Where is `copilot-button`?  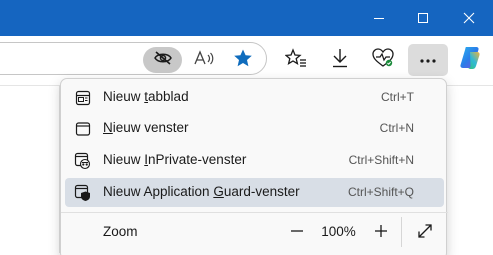 copilot-button is located at coordinates (470, 60).